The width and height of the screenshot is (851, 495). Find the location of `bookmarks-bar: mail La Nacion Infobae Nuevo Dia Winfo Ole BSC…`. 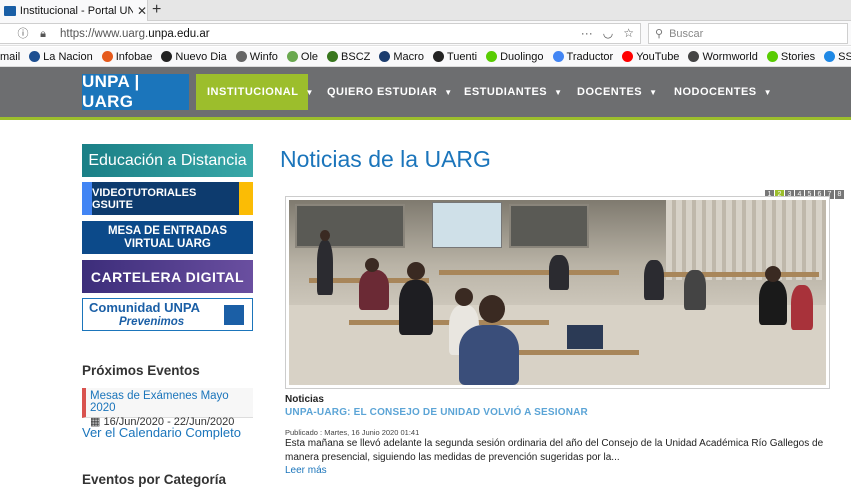

bookmarks-bar: mail La Nacion Infobae Nuevo Dia Winfo Ole BSC… is located at coordinates (425, 57).